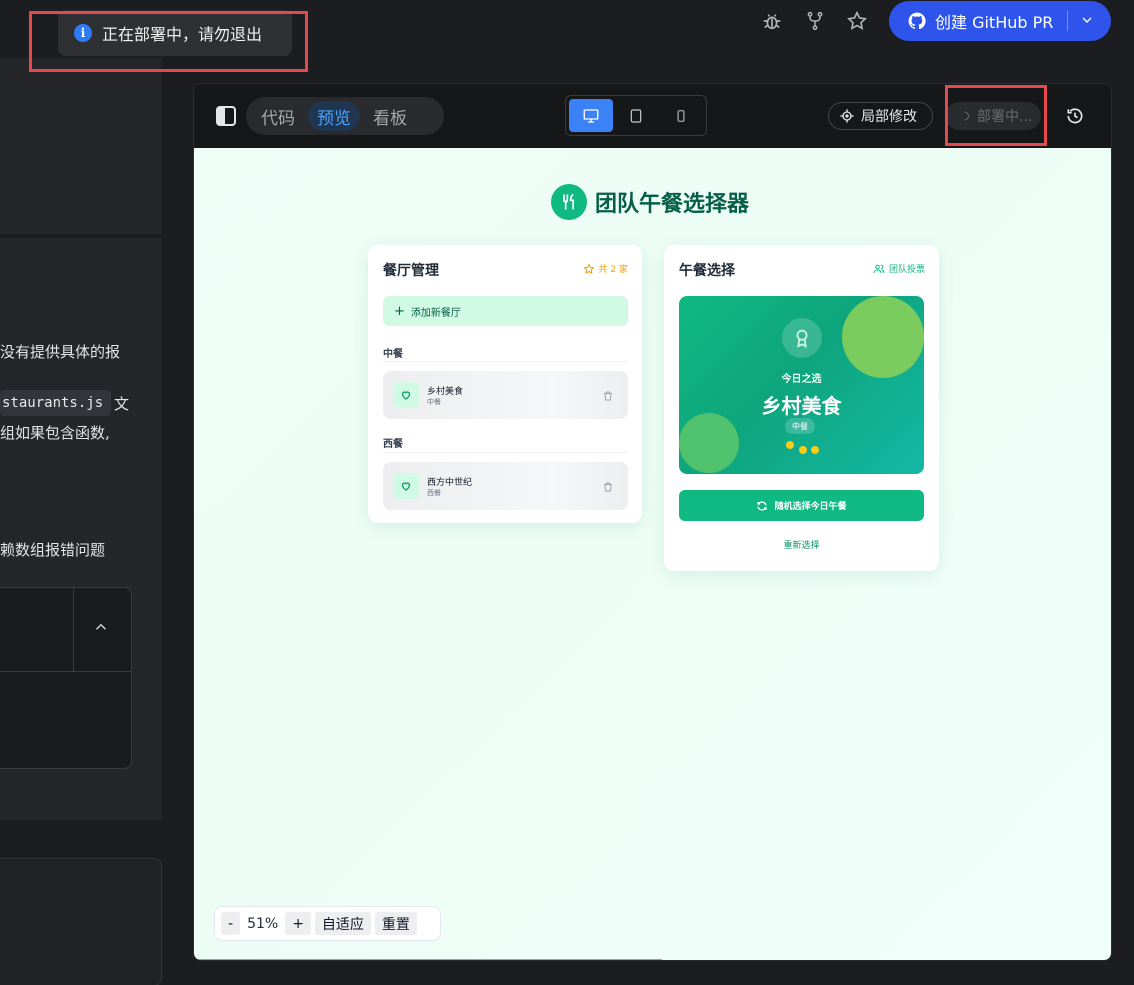  I want to click on users-icon, so click(879, 268).